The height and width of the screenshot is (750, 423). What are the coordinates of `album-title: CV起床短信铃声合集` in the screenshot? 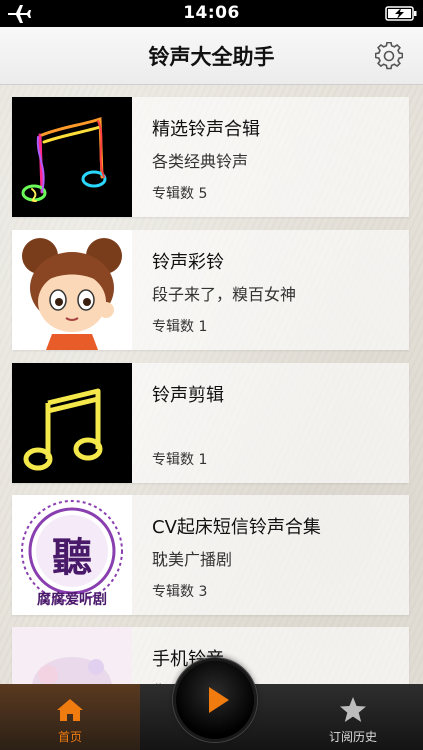 It's located at (236, 527).